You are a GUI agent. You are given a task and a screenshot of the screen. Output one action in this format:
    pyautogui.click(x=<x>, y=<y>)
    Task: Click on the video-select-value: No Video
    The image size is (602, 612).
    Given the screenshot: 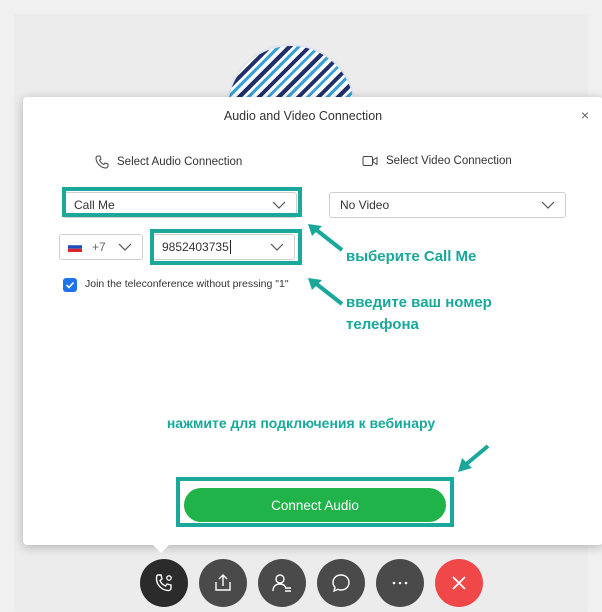 What is the action you would take?
    pyautogui.click(x=365, y=205)
    